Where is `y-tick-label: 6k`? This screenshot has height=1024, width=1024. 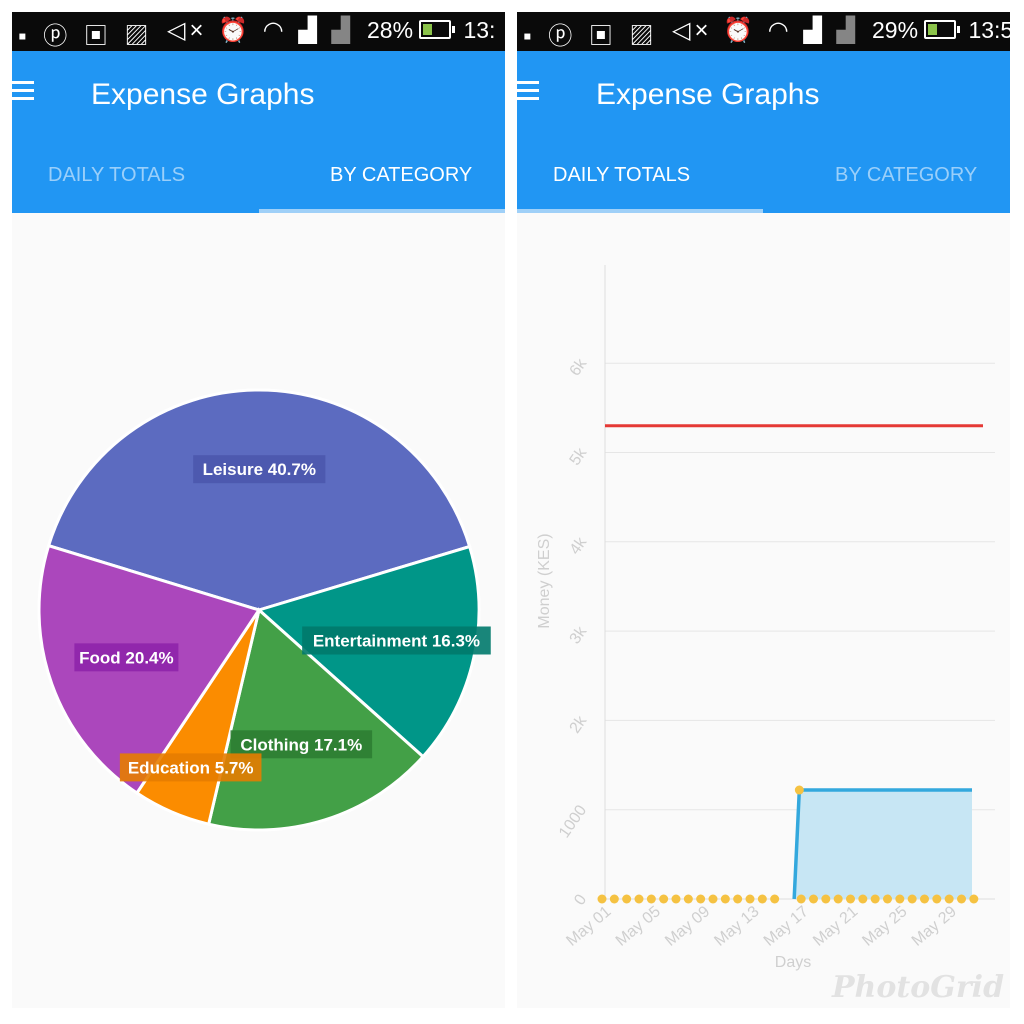 y-tick-label: 6k is located at coordinates (579, 367).